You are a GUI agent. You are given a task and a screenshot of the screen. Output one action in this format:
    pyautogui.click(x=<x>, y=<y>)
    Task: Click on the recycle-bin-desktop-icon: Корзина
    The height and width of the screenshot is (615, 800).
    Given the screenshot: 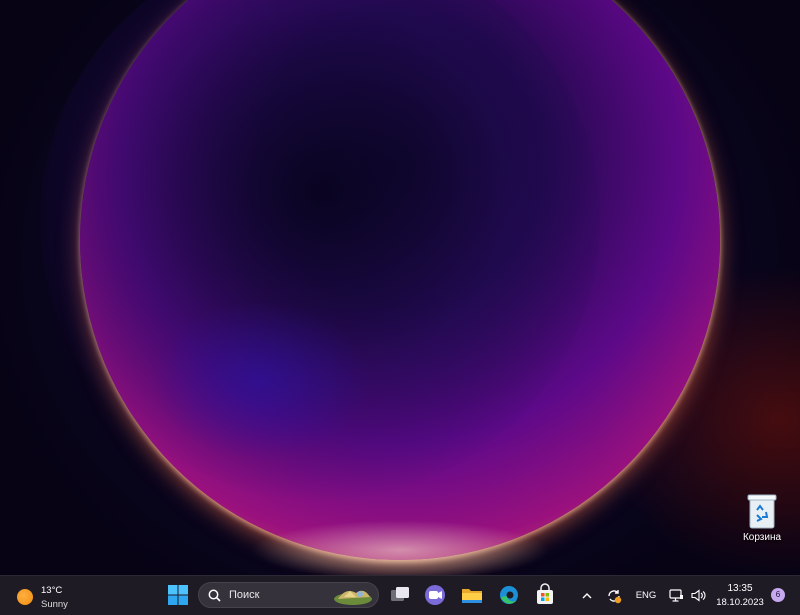 What is the action you would take?
    pyautogui.click(x=762, y=515)
    